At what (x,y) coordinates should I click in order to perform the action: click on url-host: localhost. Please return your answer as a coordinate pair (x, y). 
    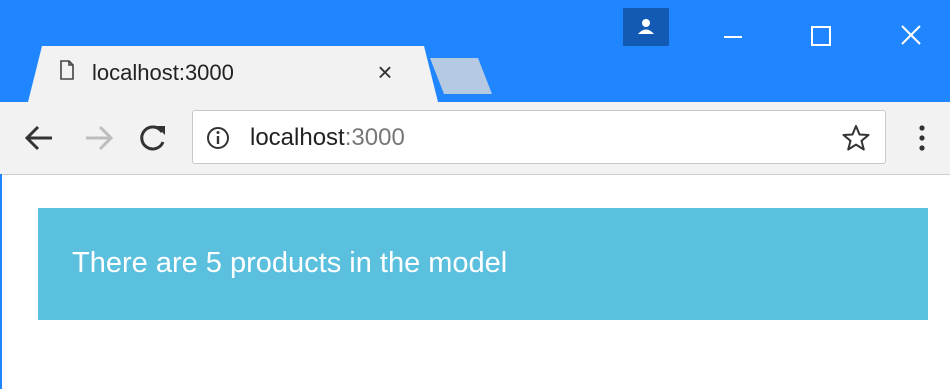
    Looking at the image, I should click on (297, 137).